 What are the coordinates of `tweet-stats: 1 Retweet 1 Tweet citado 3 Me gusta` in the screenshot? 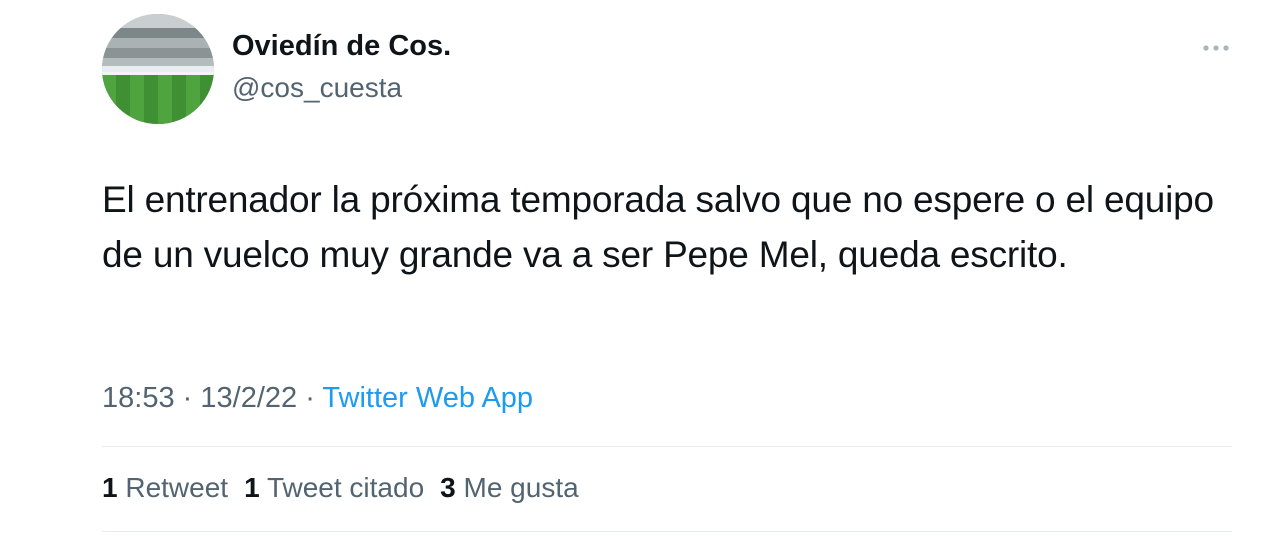 It's located at (340, 488).